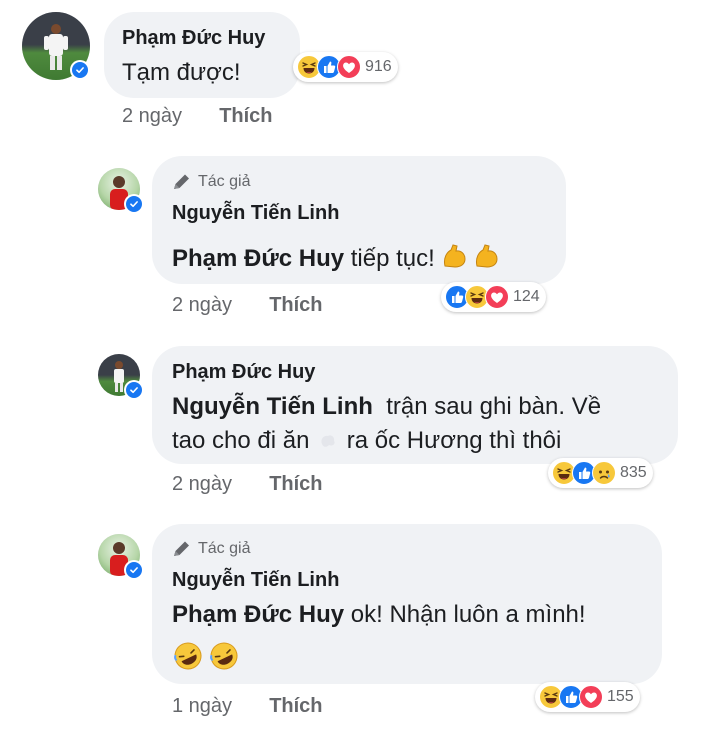  I want to click on inline-emoji-icon, so click(328, 439).